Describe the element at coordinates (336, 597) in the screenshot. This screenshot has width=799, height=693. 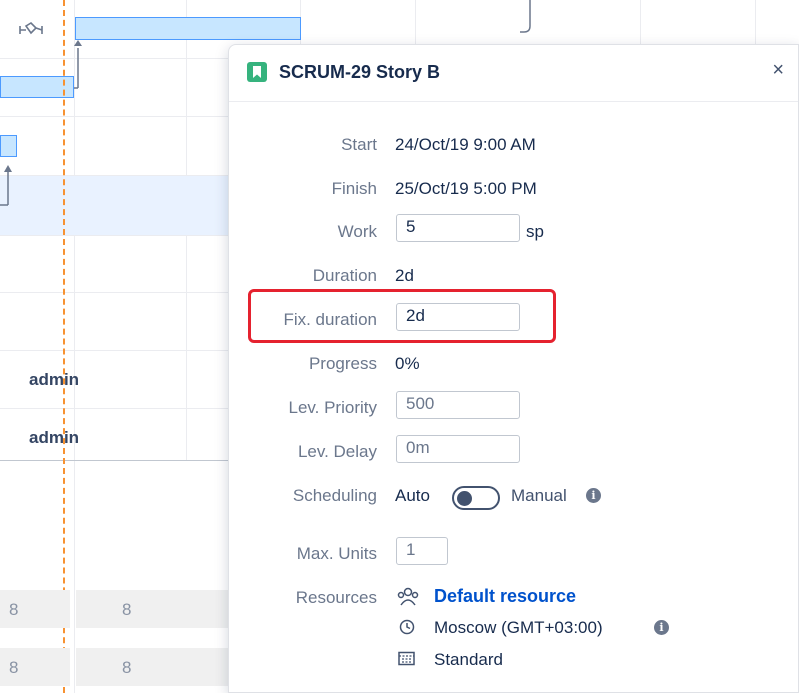
I see `resources-label: Resources` at that location.